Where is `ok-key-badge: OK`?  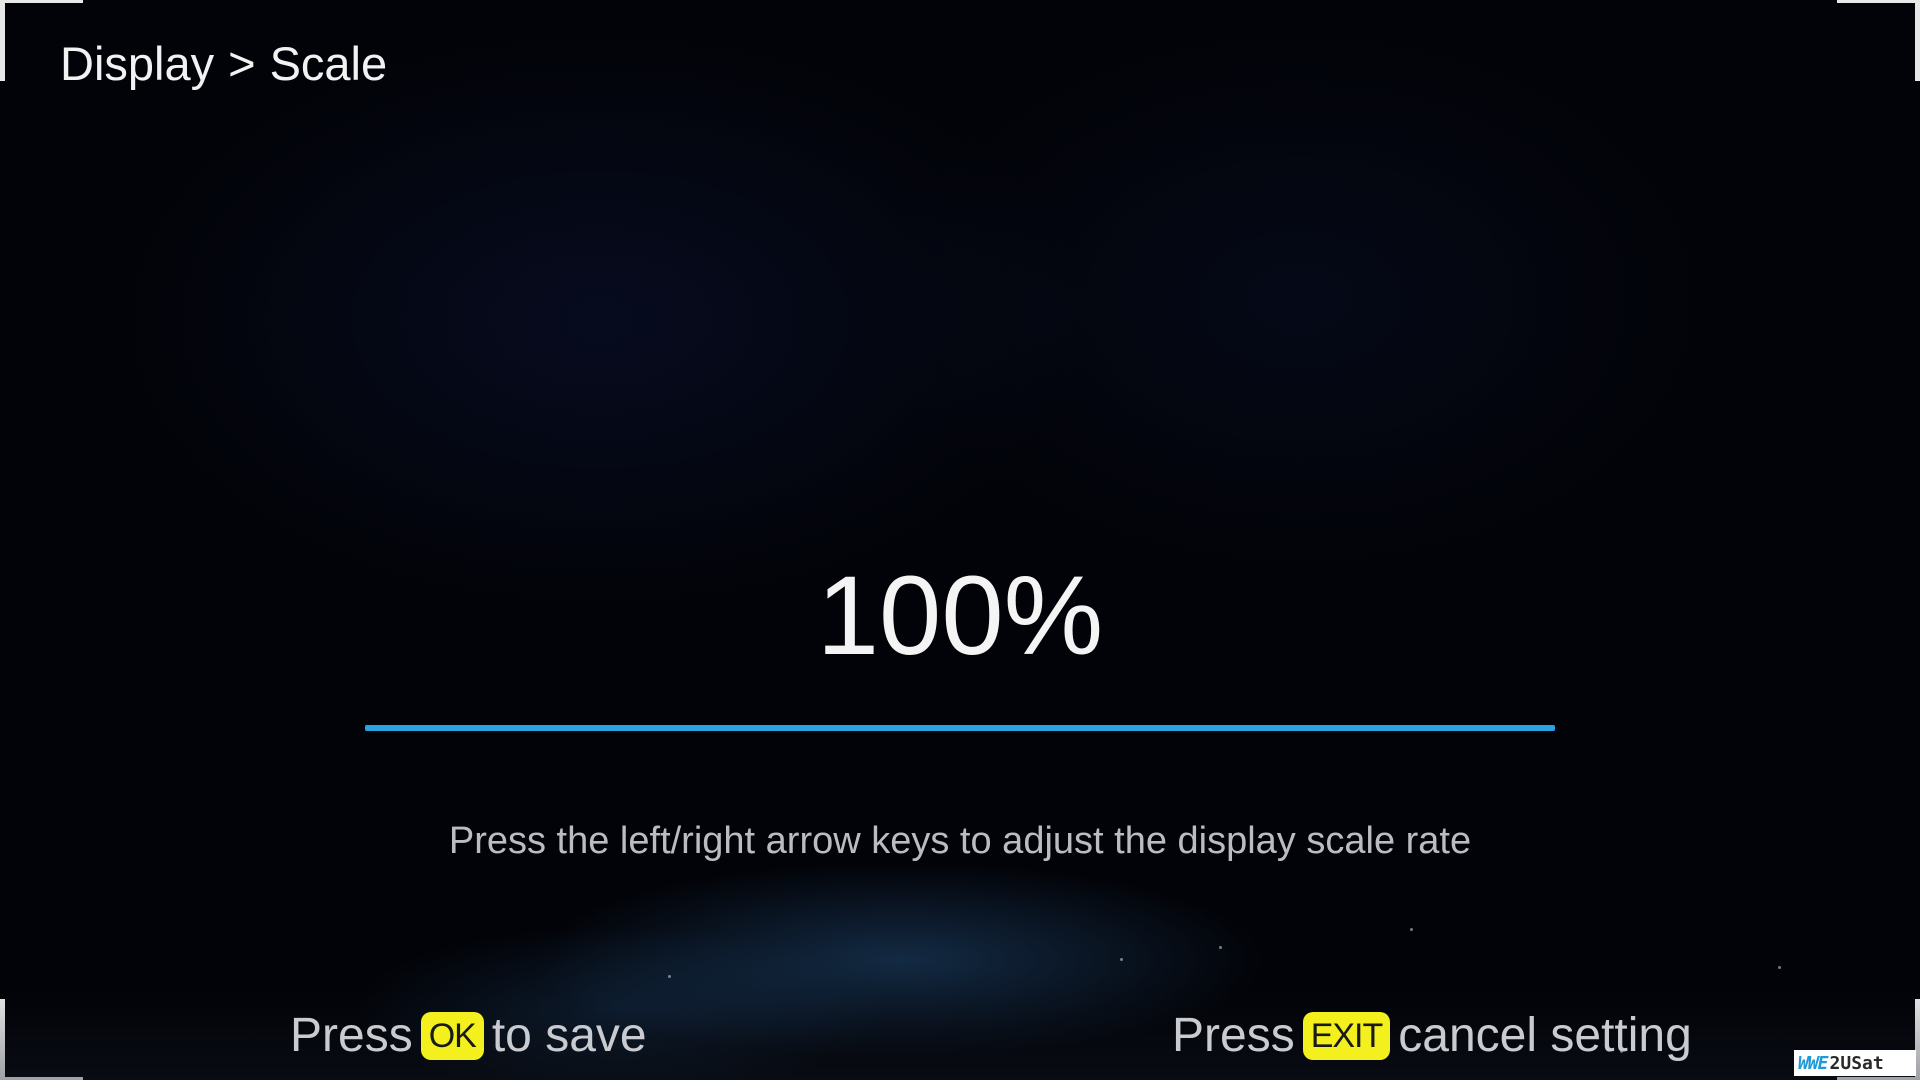 ok-key-badge: OK is located at coordinates (452, 1035).